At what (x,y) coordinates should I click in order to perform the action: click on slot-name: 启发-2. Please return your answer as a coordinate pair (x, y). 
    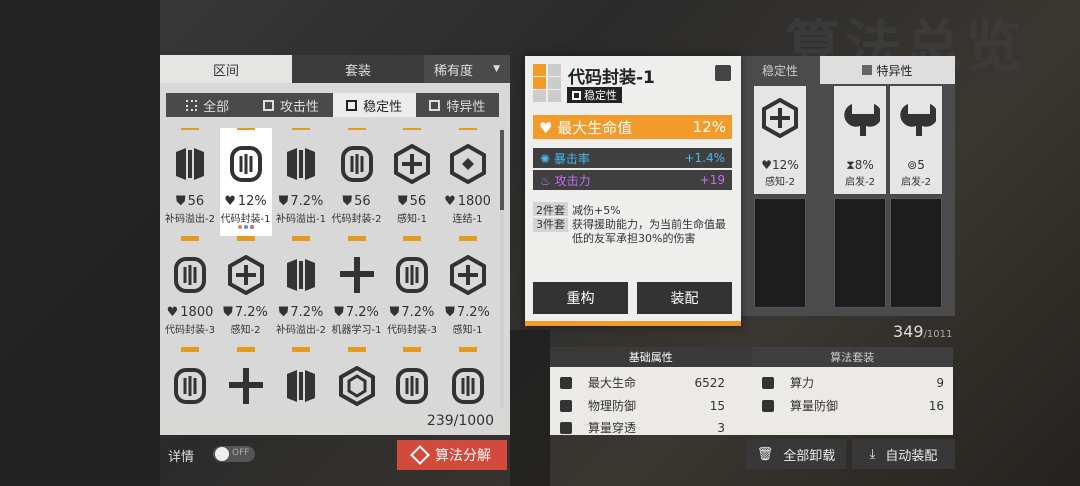
    Looking at the image, I should click on (860, 182).